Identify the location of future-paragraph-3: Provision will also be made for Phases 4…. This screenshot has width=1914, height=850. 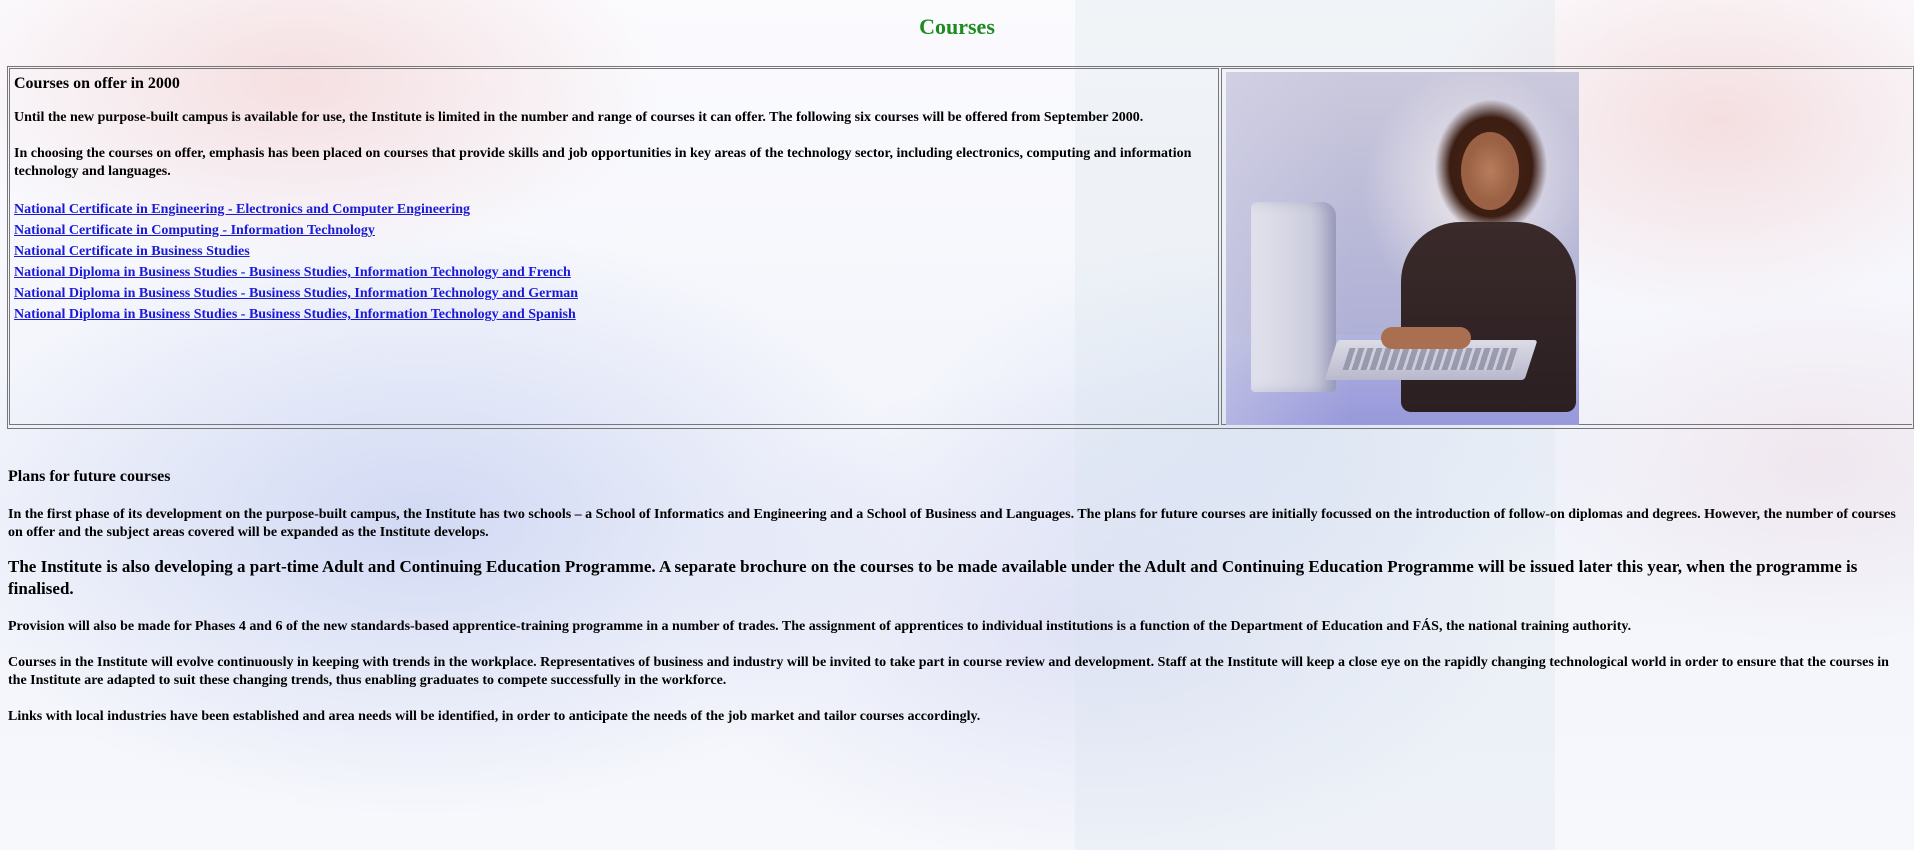
(820, 626).